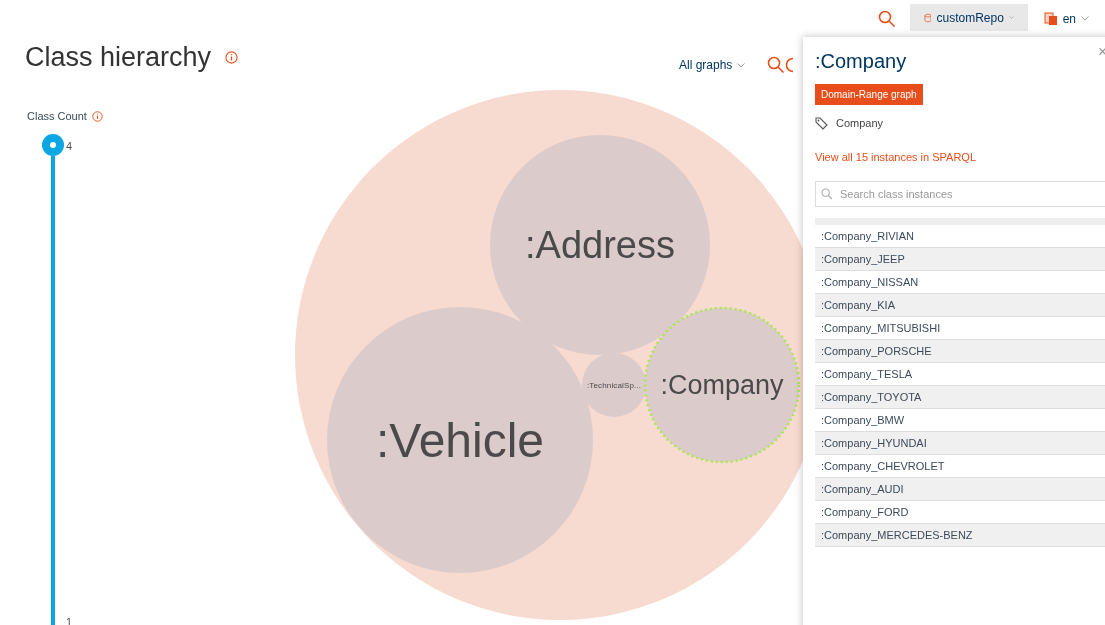  I want to click on slider-thumb, so click(53, 145).